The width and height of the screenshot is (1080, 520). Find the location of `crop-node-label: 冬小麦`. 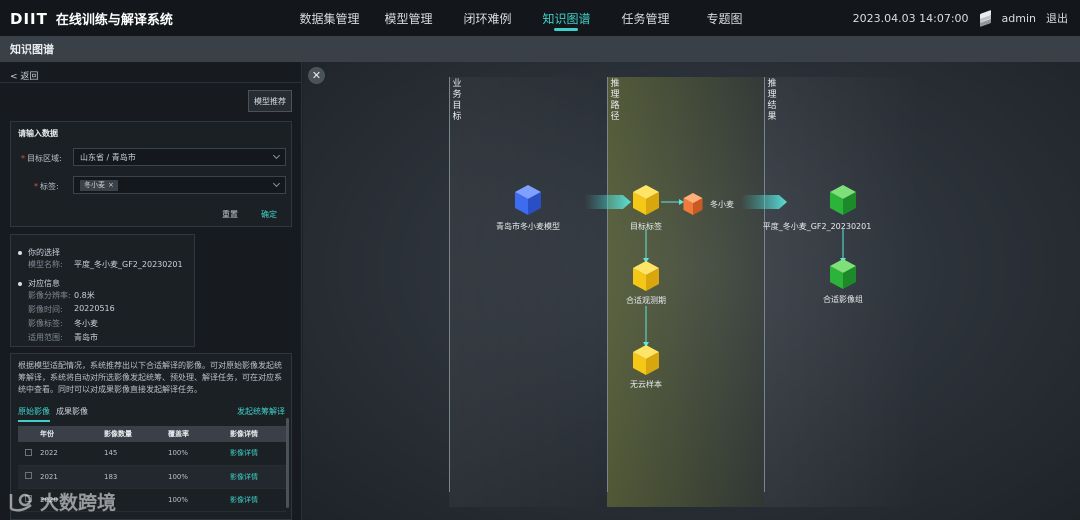

crop-node-label: 冬小麦 is located at coordinates (722, 204).